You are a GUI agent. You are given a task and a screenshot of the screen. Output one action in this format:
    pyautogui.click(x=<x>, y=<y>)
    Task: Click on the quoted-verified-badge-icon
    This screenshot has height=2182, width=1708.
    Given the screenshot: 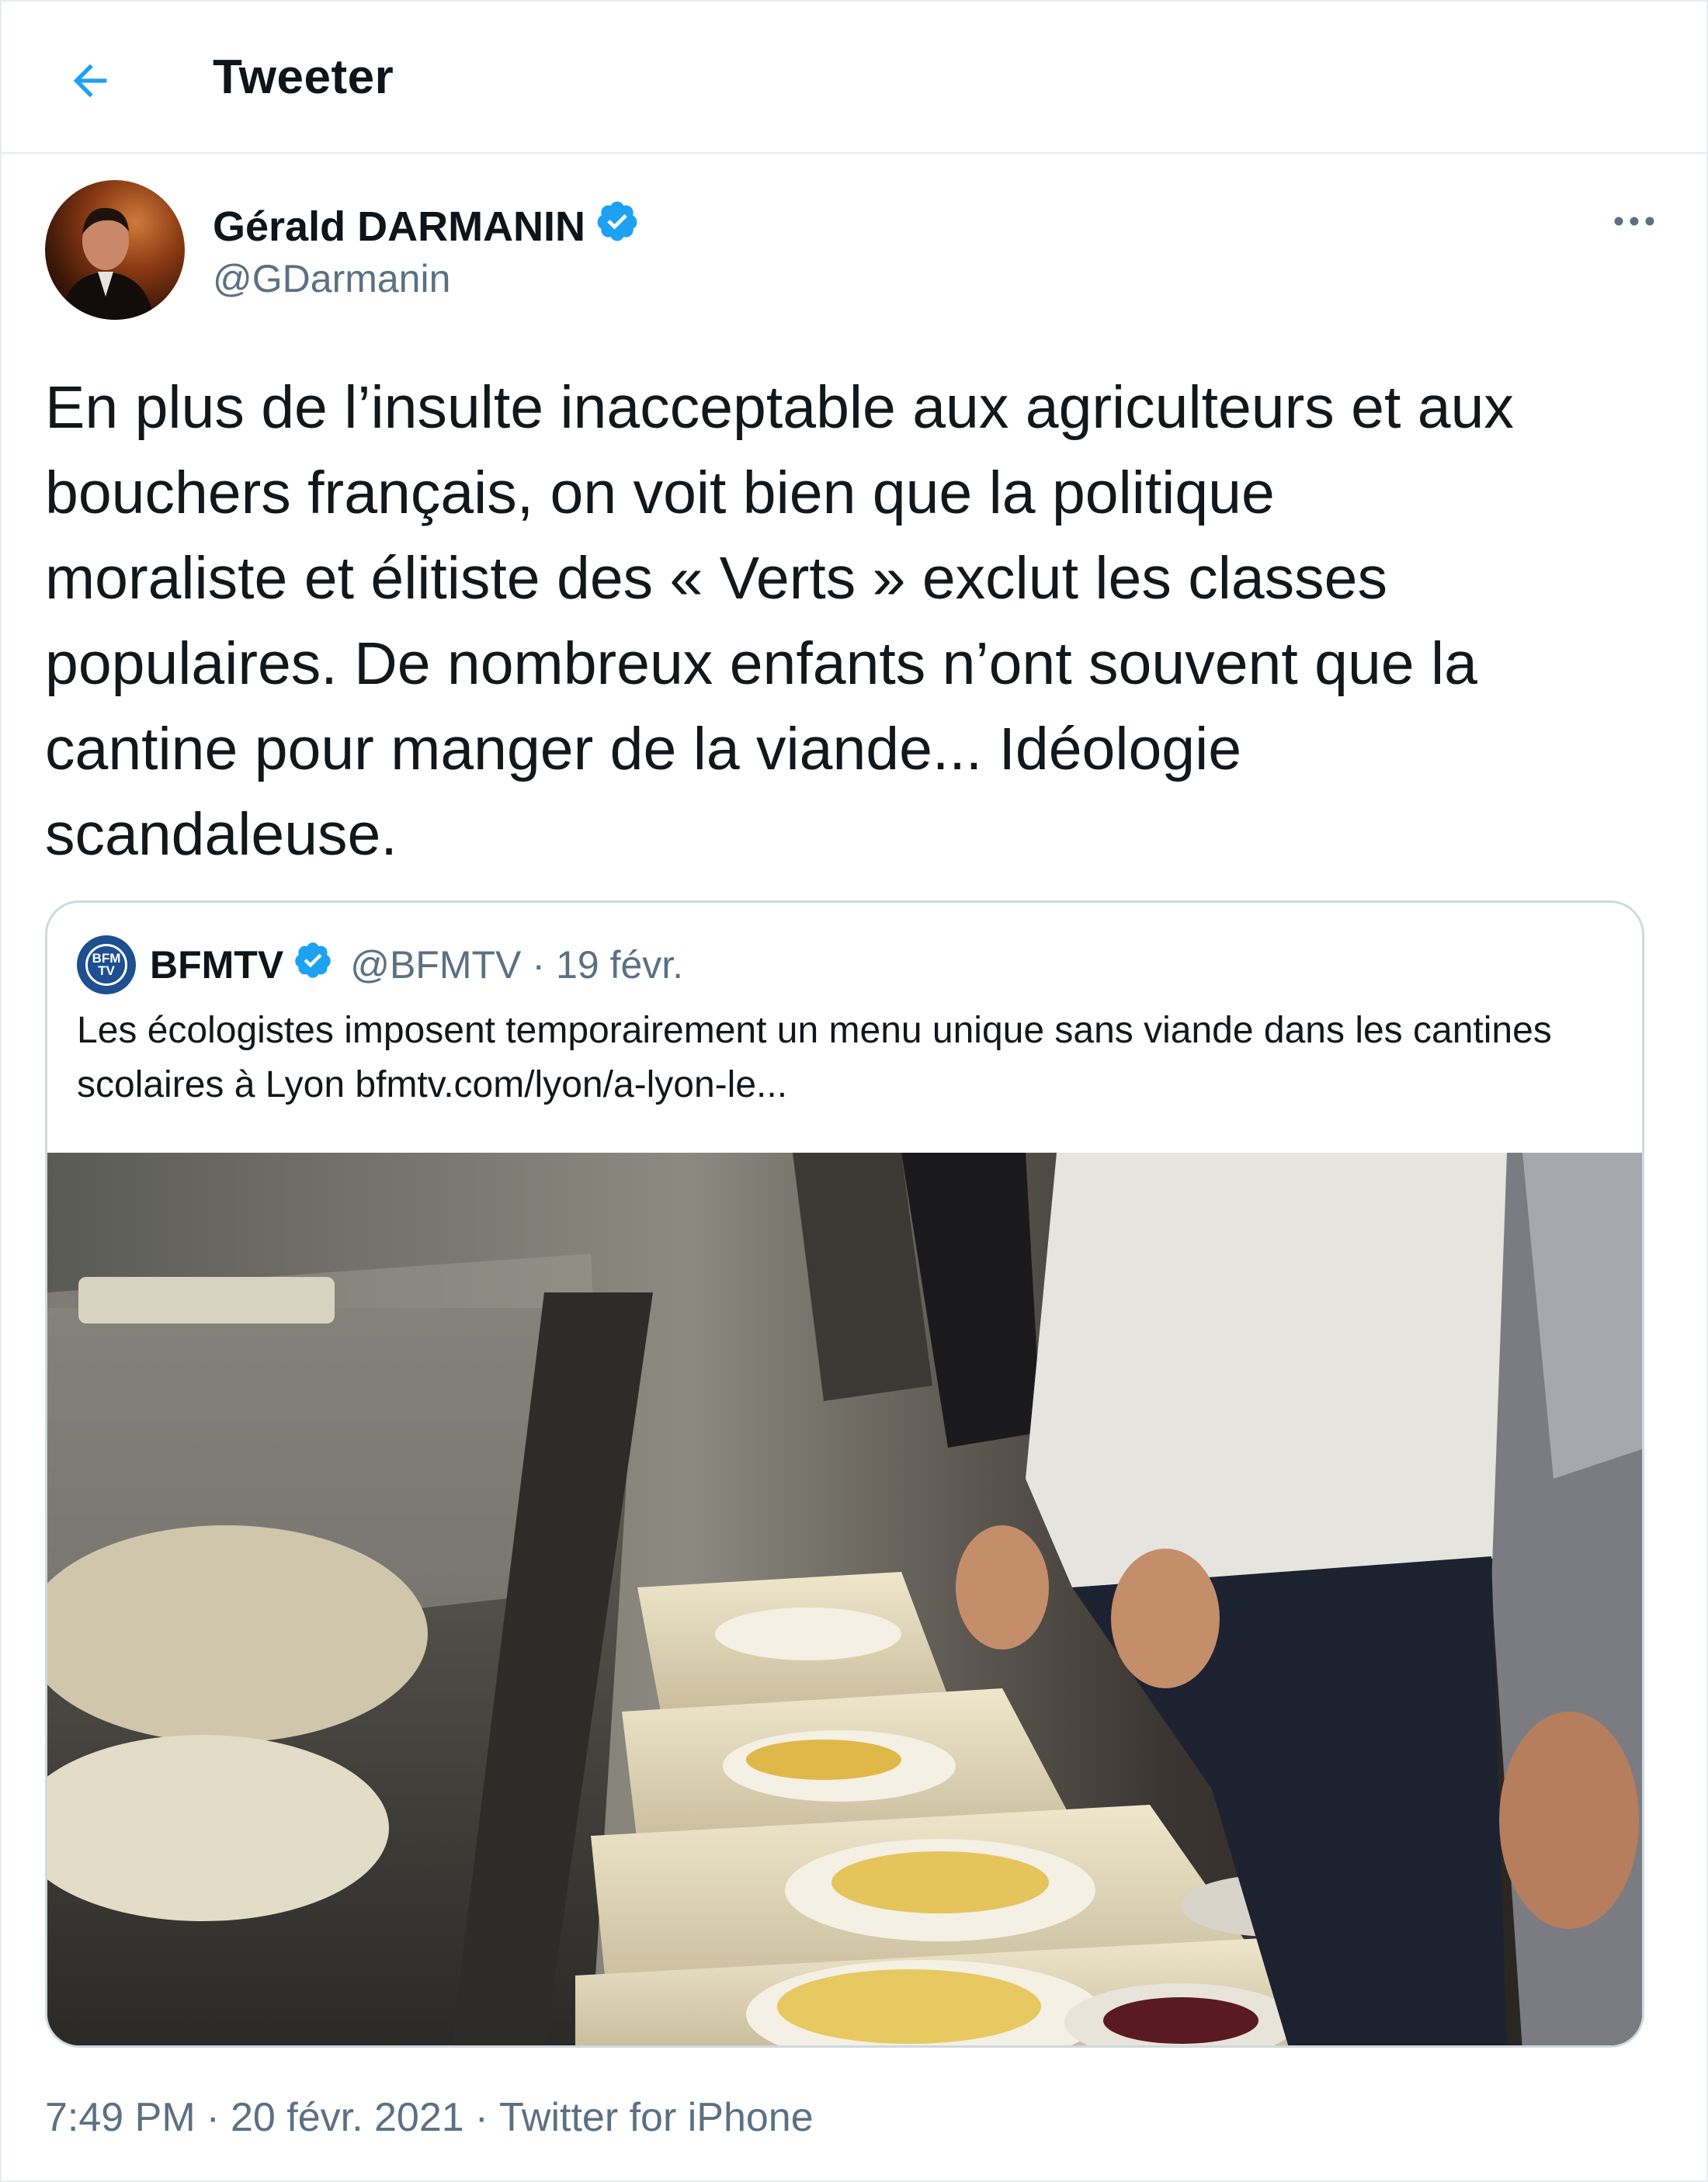 What is the action you would take?
    pyautogui.click(x=313, y=965)
    